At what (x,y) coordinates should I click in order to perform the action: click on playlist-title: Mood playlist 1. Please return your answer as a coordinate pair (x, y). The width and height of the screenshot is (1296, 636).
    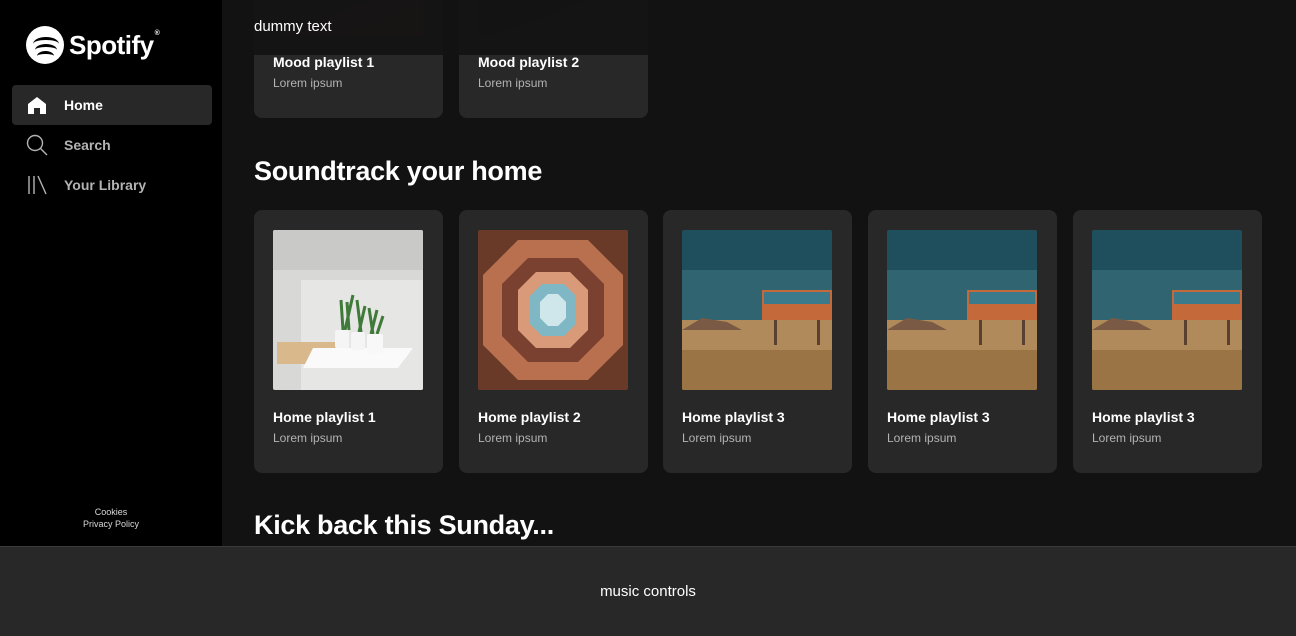
    Looking at the image, I should click on (324, 62).